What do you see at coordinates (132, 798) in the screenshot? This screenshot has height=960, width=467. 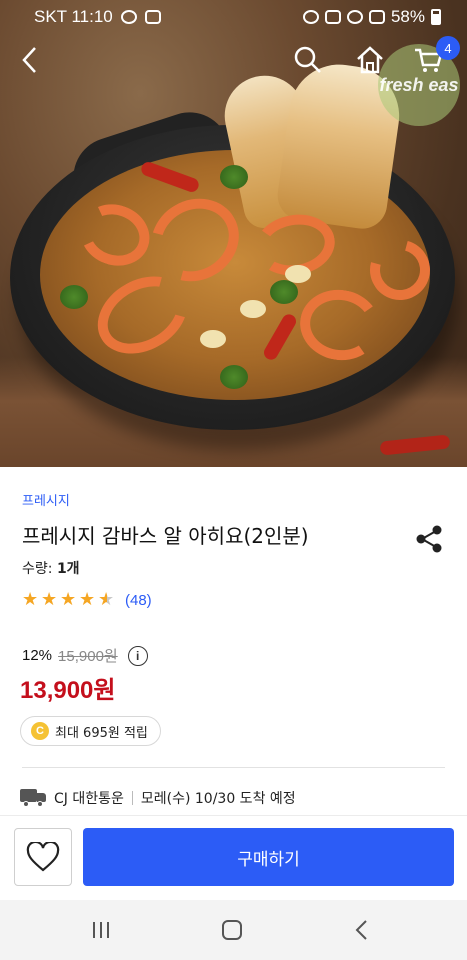 I see `separator` at bounding box center [132, 798].